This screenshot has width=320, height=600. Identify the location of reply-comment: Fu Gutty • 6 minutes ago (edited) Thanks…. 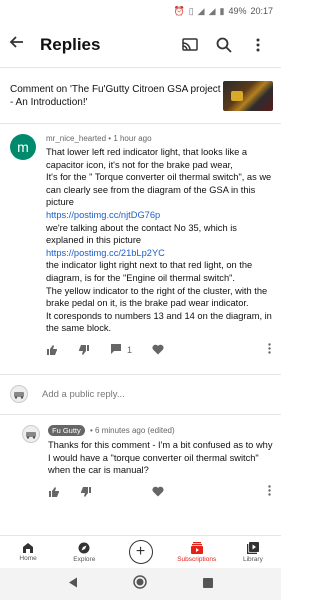
(140, 461).